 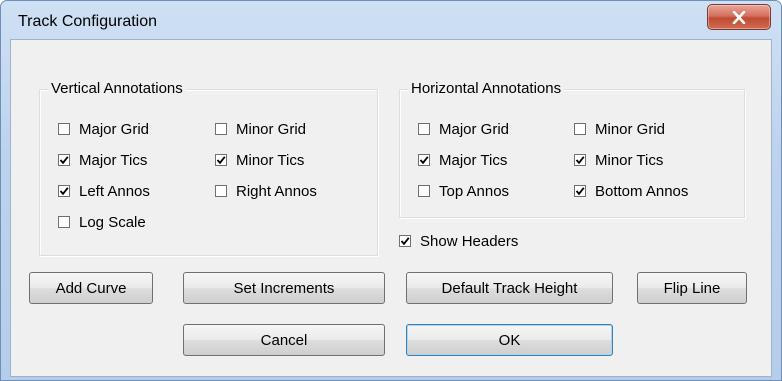 What do you see at coordinates (117, 88) in the screenshot?
I see `vertical-annotations-label: Vertical Annotations` at bounding box center [117, 88].